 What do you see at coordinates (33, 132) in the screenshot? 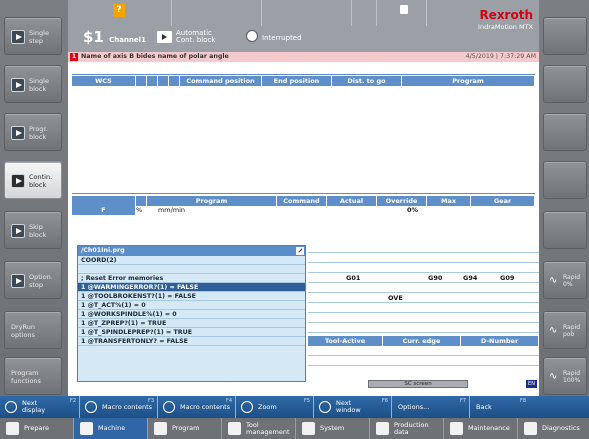
I see `progr-block-button: Progr. block` at bounding box center [33, 132].